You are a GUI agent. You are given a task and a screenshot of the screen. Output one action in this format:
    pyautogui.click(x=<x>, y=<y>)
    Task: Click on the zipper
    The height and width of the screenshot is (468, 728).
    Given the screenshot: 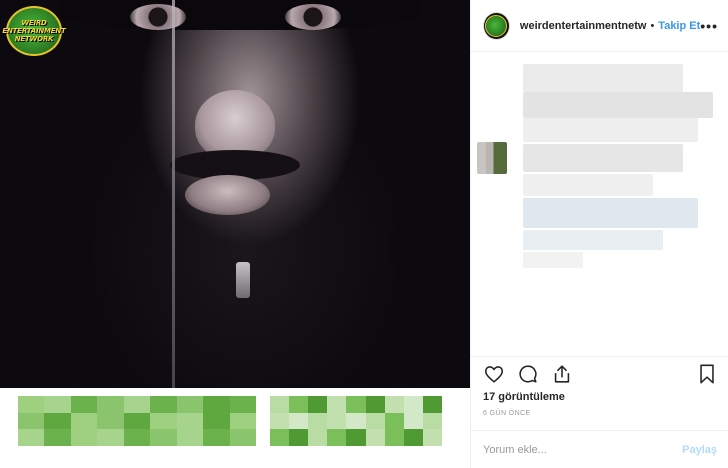 What is the action you would take?
    pyautogui.click(x=243, y=280)
    